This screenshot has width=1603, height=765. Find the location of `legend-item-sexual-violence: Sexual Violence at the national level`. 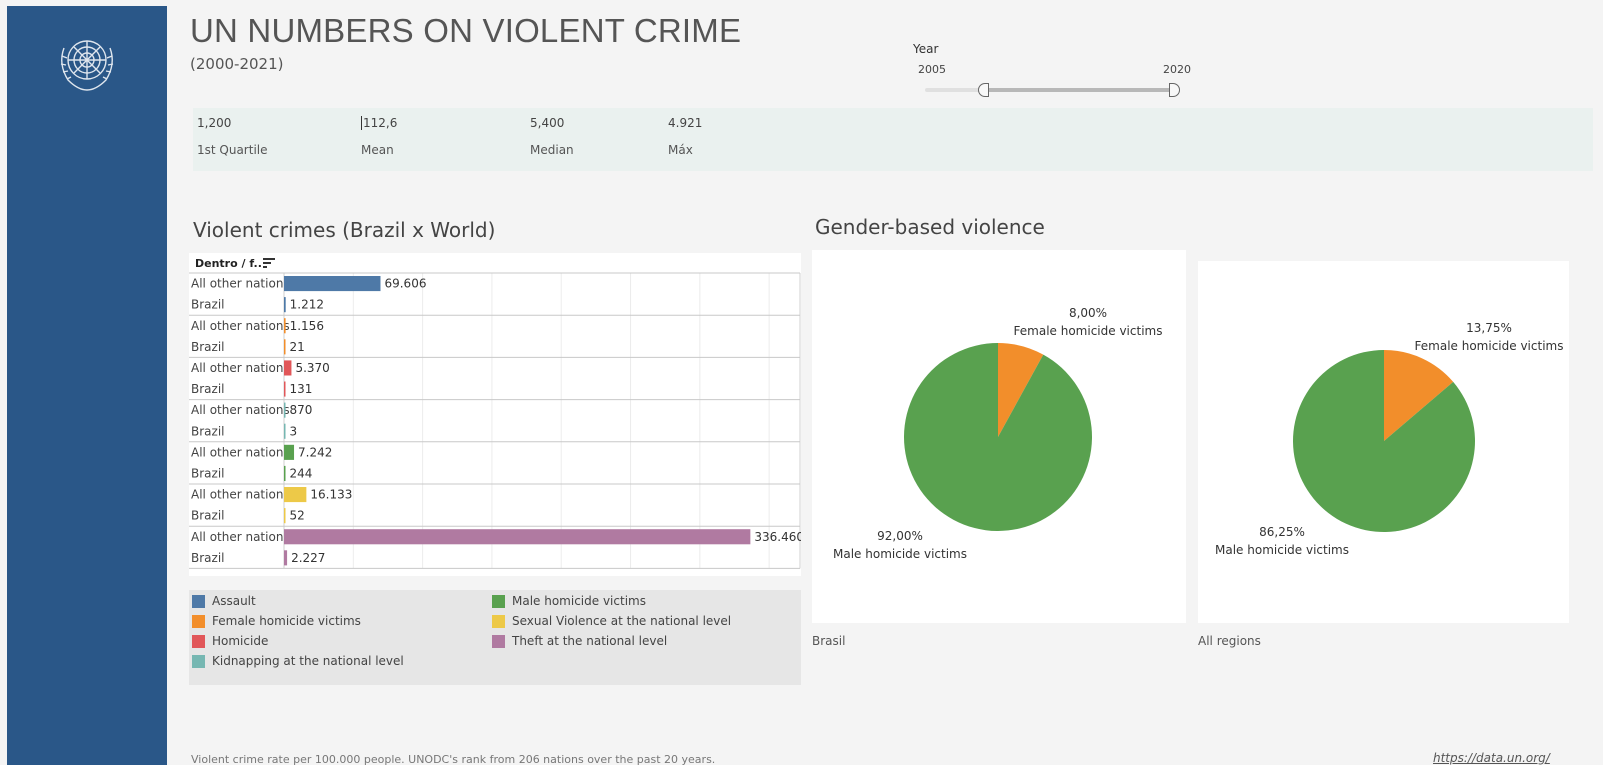

legend-item-sexual-violence: Sexual Violence at the national level is located at coordinates (611, 621).